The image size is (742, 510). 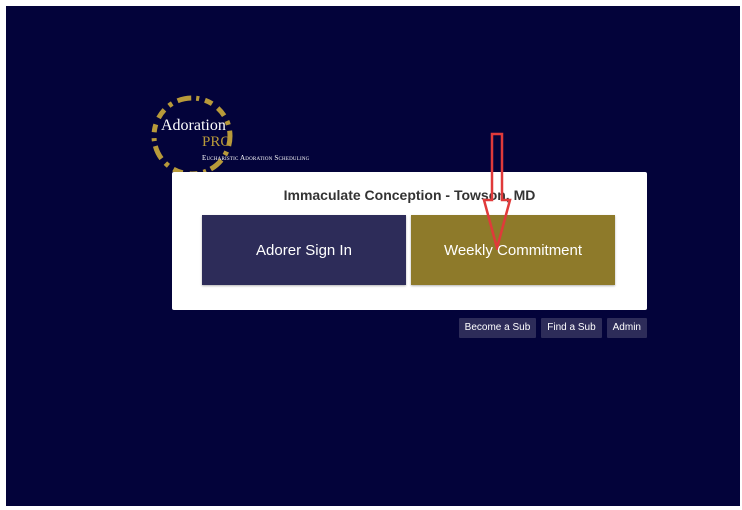 I want to click on weekly-commitment-button: Weekly Commitment, so click(x=513, y=250).